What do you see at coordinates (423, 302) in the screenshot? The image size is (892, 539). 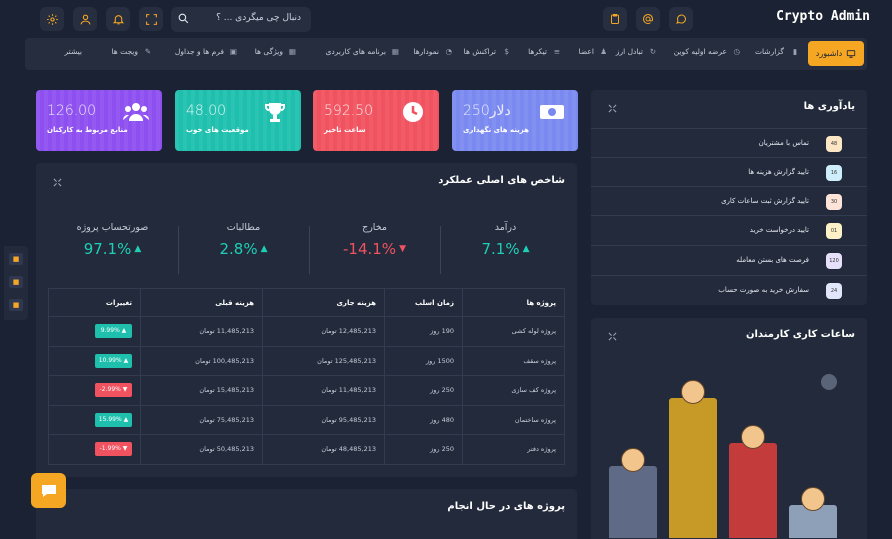 I see `column-header: زمان اسلب` at bounding box center [423, 302].